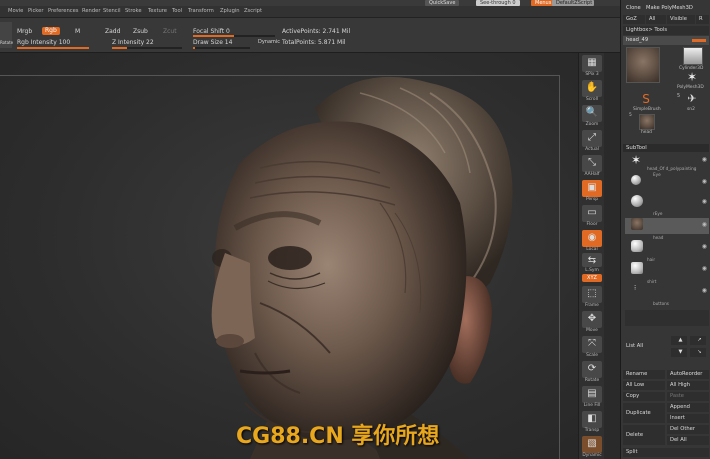 The height and width of the screenshot is (459, 710). Describe the element at coordinates (688, 440) in the screenshot. I see `del-all-button: Del All` at that location.